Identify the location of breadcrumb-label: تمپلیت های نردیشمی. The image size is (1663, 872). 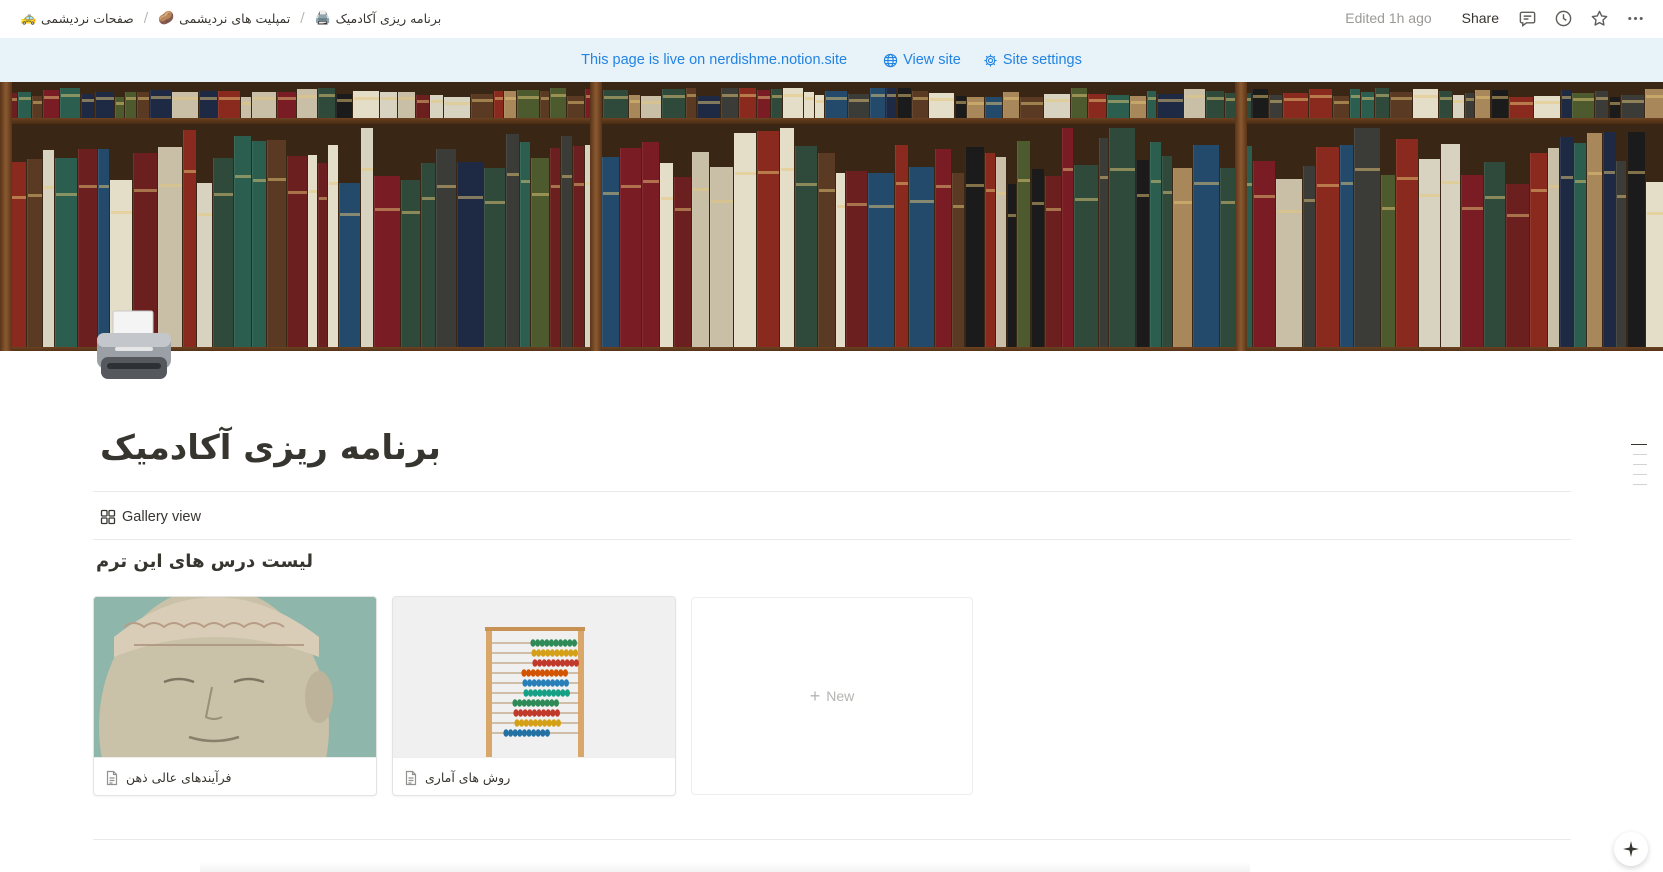
(235, 18).